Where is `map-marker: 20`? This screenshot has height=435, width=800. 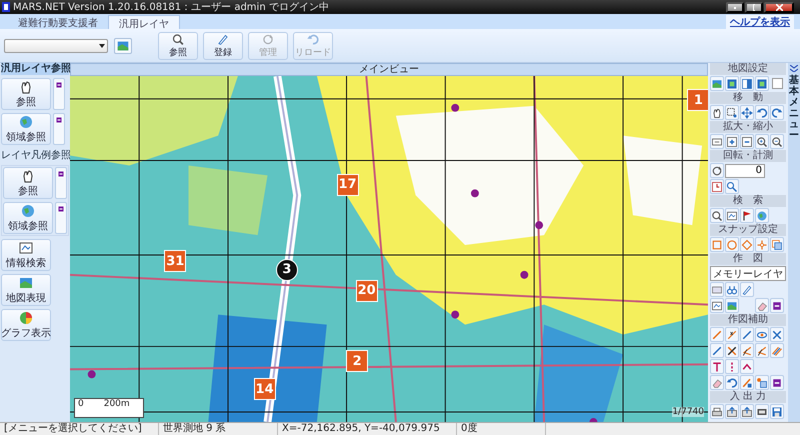 map-marker: 20 is located at coordinates (367, 291).